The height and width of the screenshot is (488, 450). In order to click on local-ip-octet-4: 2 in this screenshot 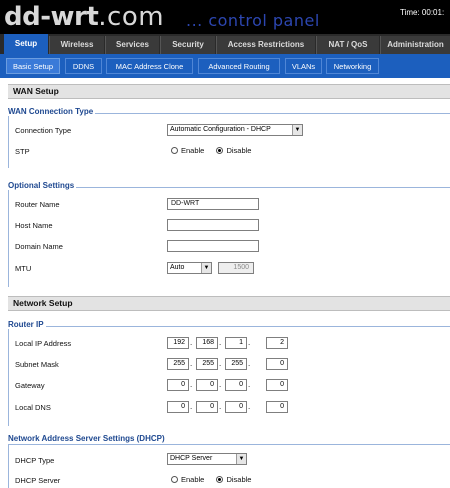, I will do `click(277, 343)`.